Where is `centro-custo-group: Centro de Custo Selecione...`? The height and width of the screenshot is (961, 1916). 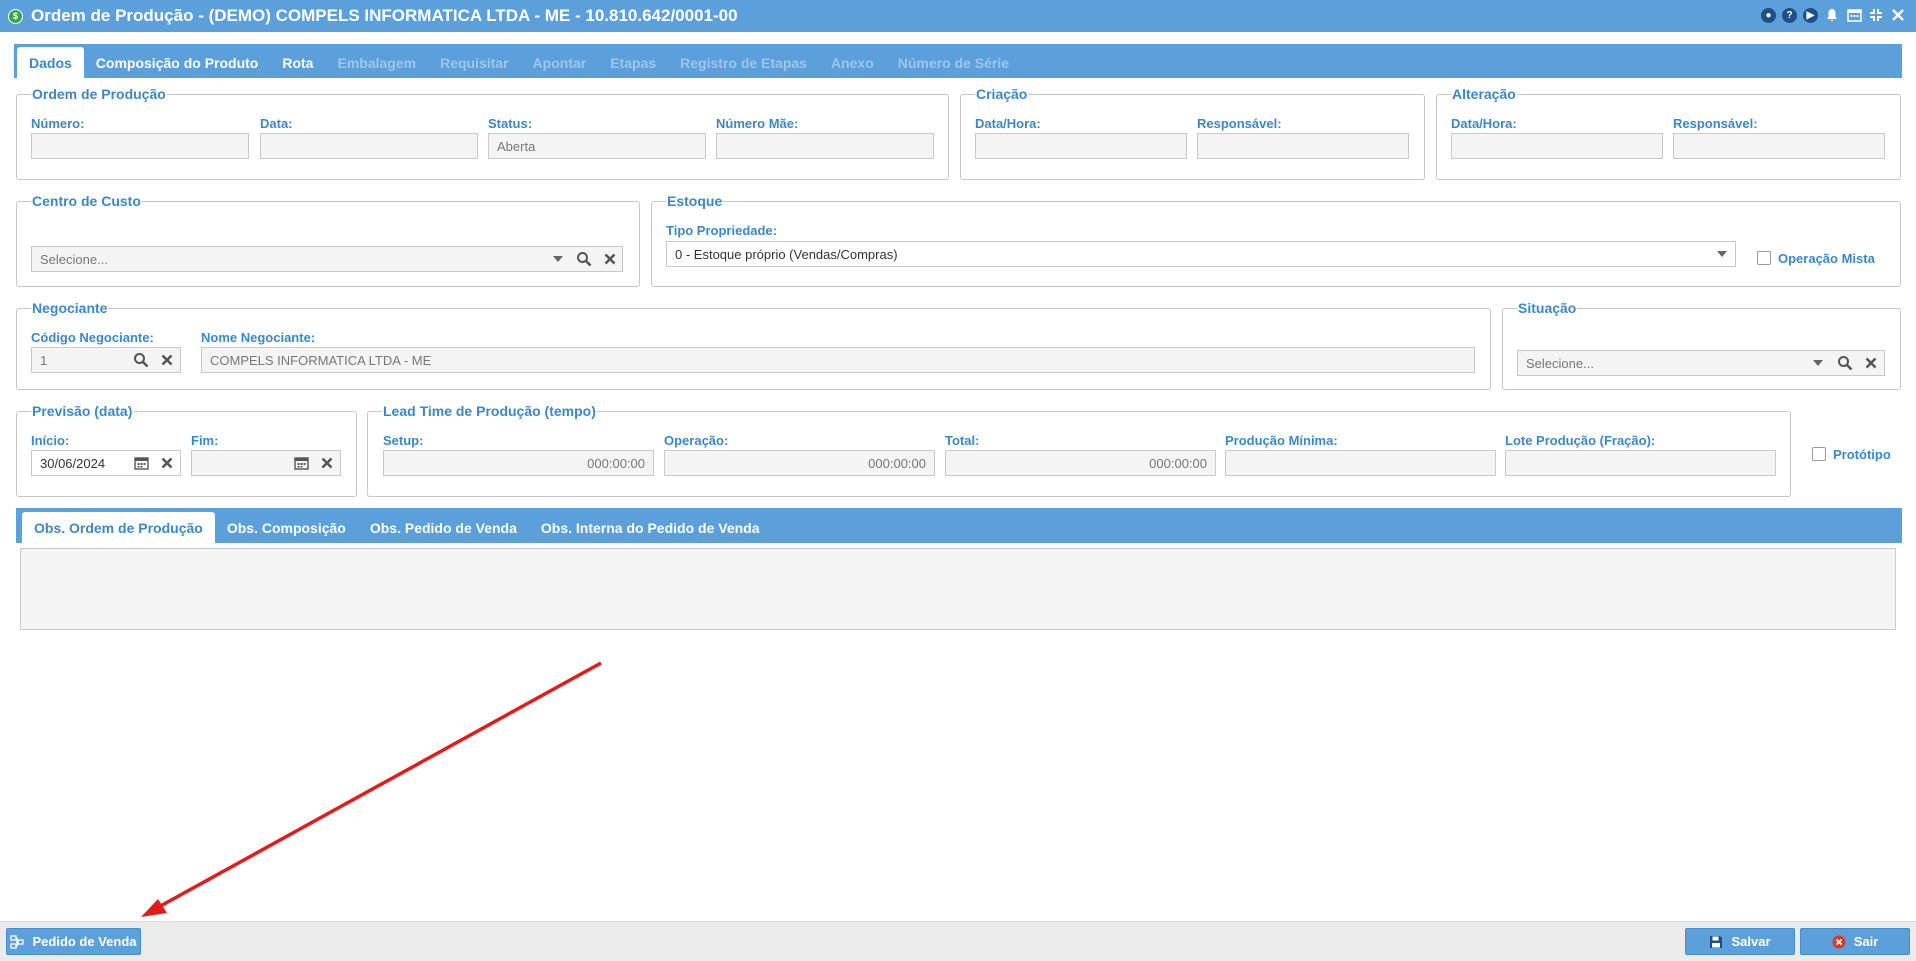
centro-custo-group: Centro de Custo Selecione... is located at coordinates (328, 239).